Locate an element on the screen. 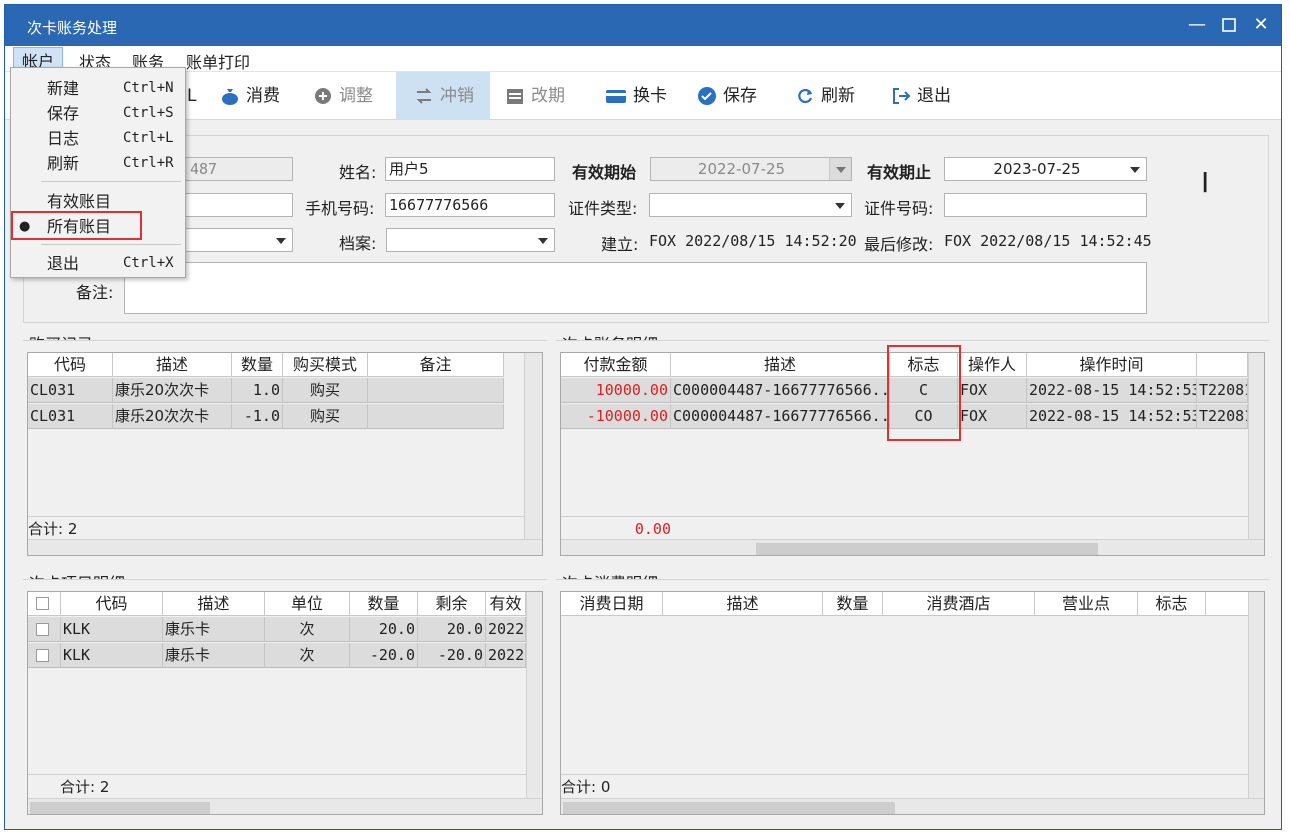 The image size is (1290, 839). table-cell: 2022 is located at coordinates (506, 655).